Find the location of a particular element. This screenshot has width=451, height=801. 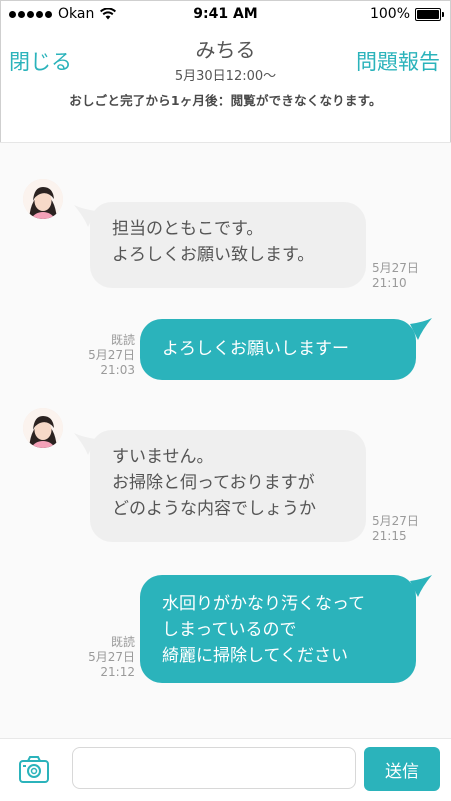

camera-icon is located at coordinates (34, 770).